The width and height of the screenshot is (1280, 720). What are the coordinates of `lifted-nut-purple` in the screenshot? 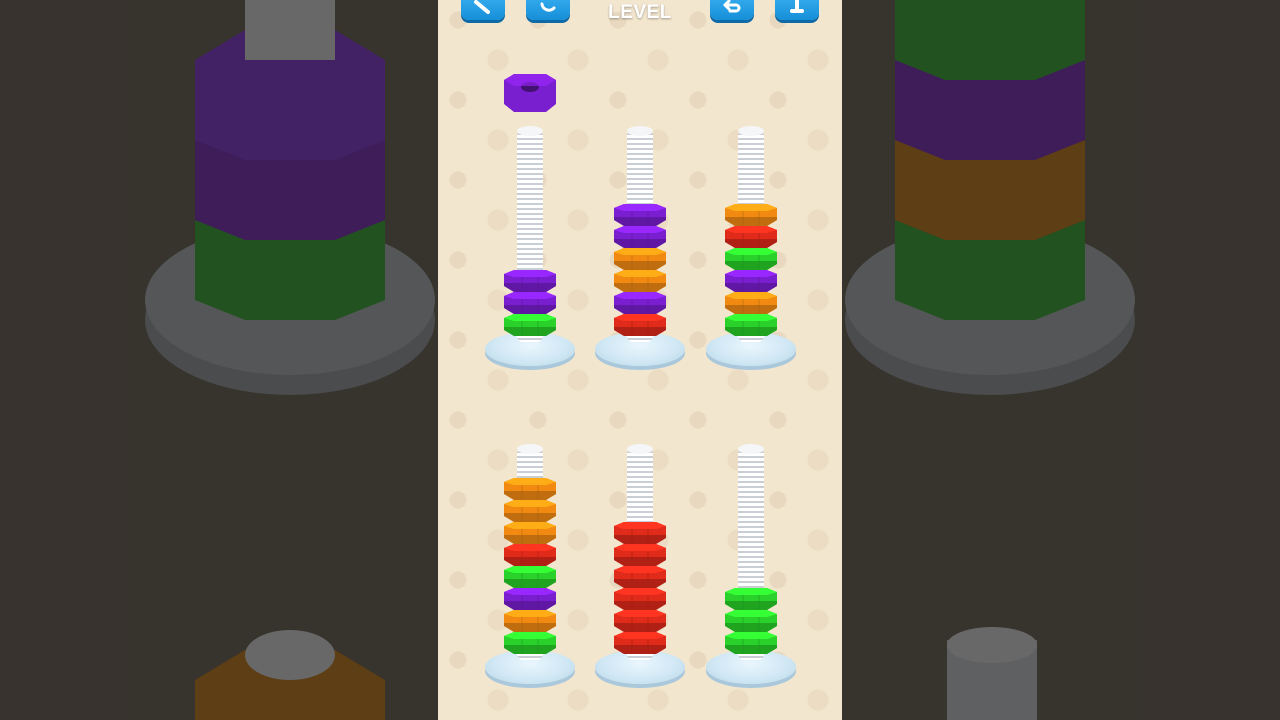 It's located at (530, 93).